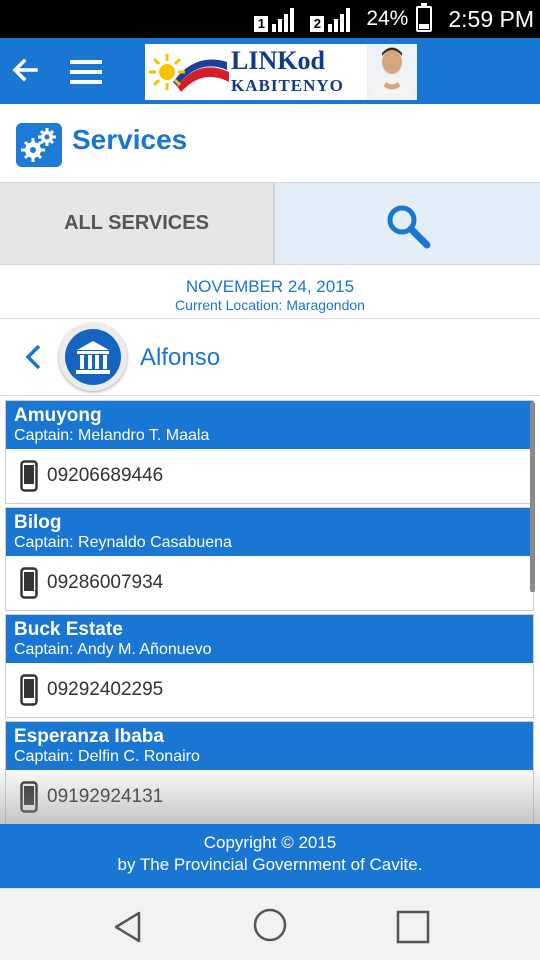 The width and height of the screenshot is (540, 960). I want to click on tab-all-services: ALL SERVICES, so click(137, 223).